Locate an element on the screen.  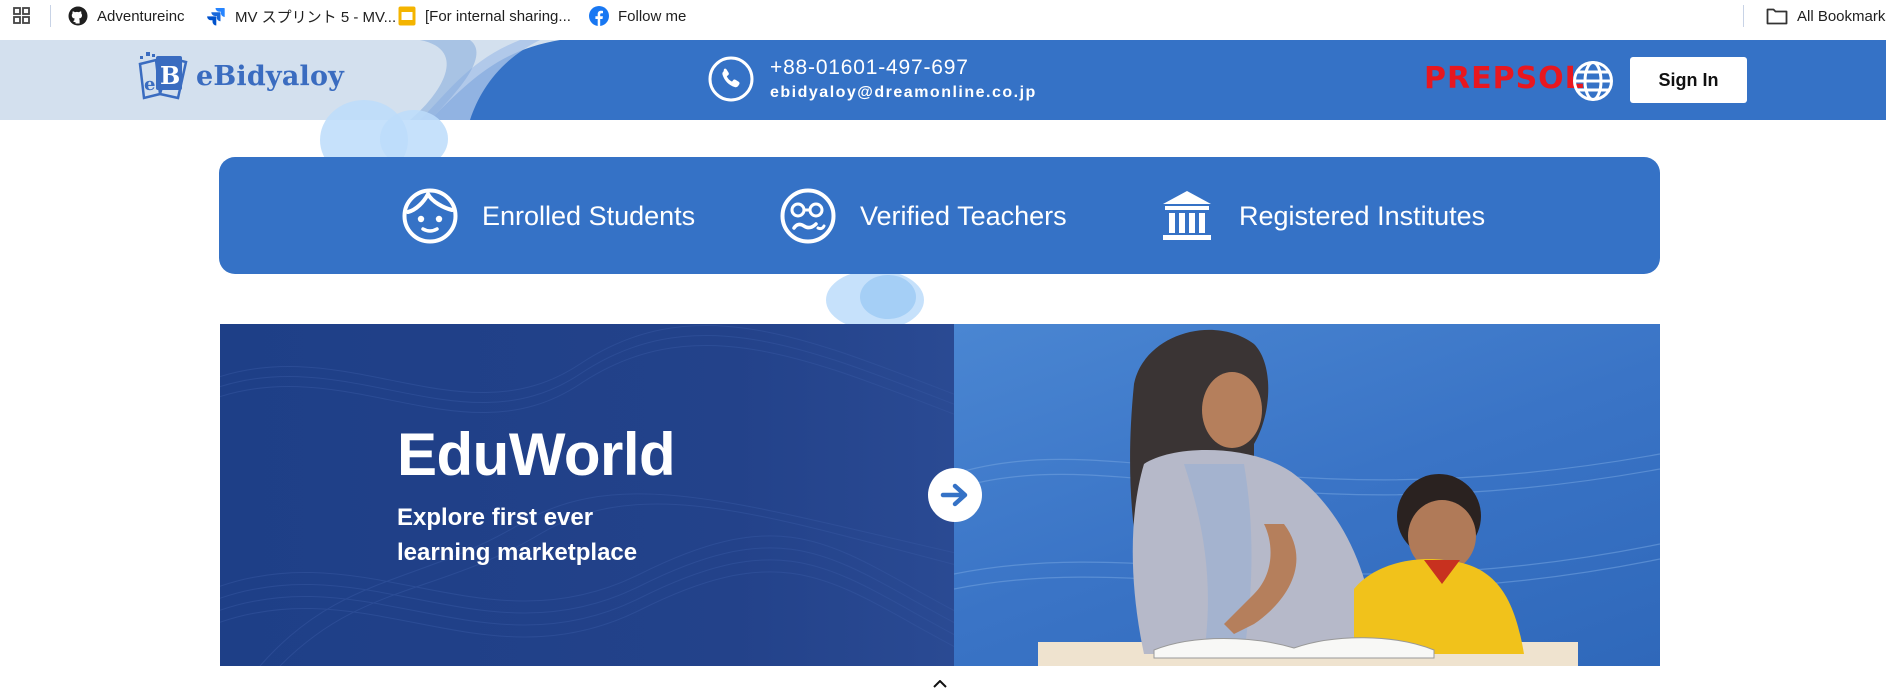
folder-icon is located at coordinates (1777, 16).